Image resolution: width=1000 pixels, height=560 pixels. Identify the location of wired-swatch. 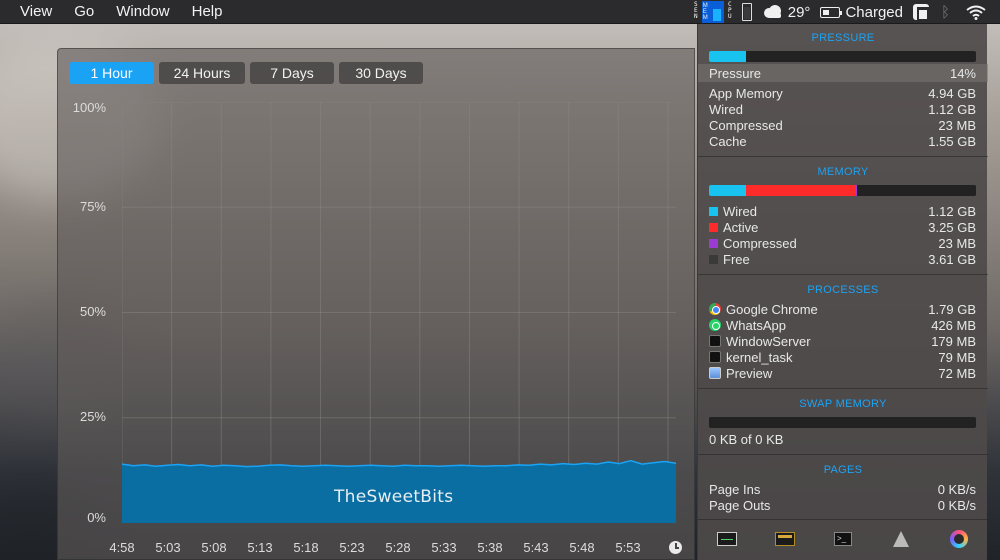
(713, 211).